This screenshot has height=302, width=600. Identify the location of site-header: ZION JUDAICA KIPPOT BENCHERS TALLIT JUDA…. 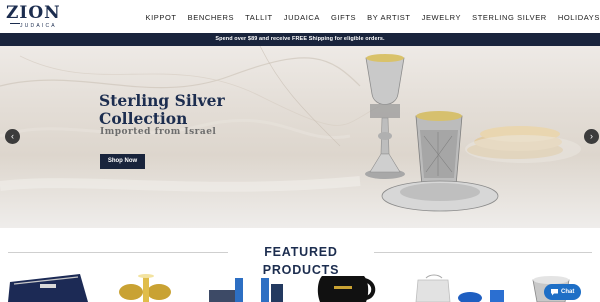
(300, 16).